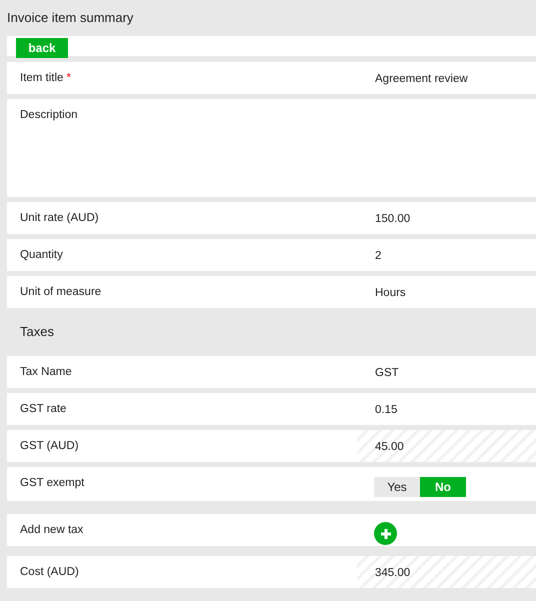 The width and height of the screenshot is (536, 601). I want to click on field-label: GST (AUD), so click(49, 446).